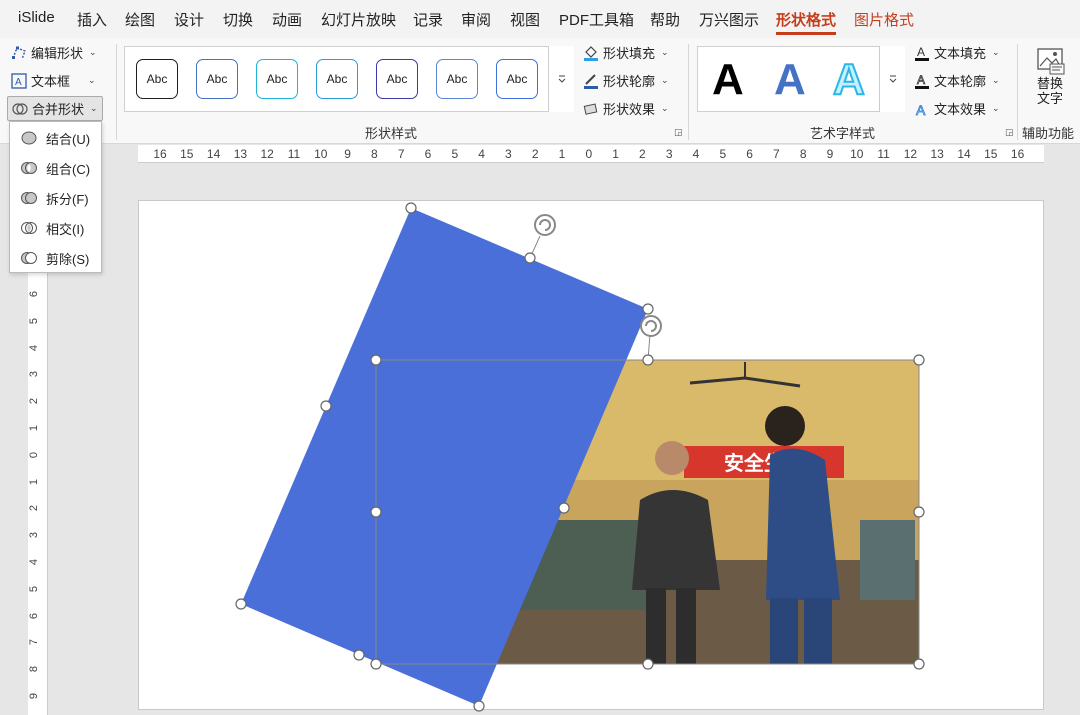 The width and height of the screenshot is (1080, 715). I want to click on shape-style-4: Abc, so click(337, 79).